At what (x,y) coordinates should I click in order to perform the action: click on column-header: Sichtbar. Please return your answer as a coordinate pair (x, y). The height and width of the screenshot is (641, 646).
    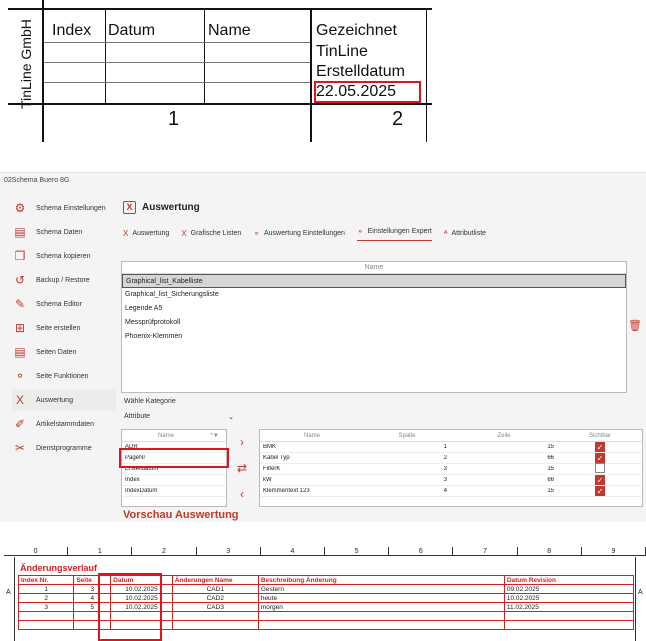
    Looking at the image, I should click on (599, 435).